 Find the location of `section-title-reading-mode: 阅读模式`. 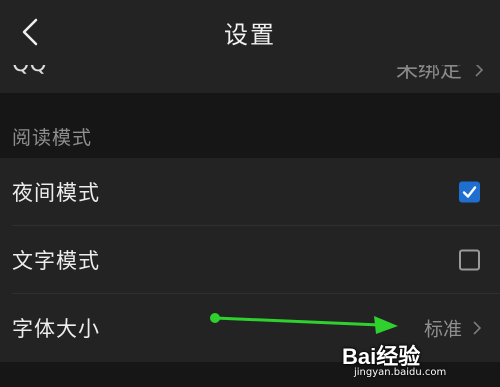

section-title-reading-mode: 阅读模式 is located at coordinates (52, 138).